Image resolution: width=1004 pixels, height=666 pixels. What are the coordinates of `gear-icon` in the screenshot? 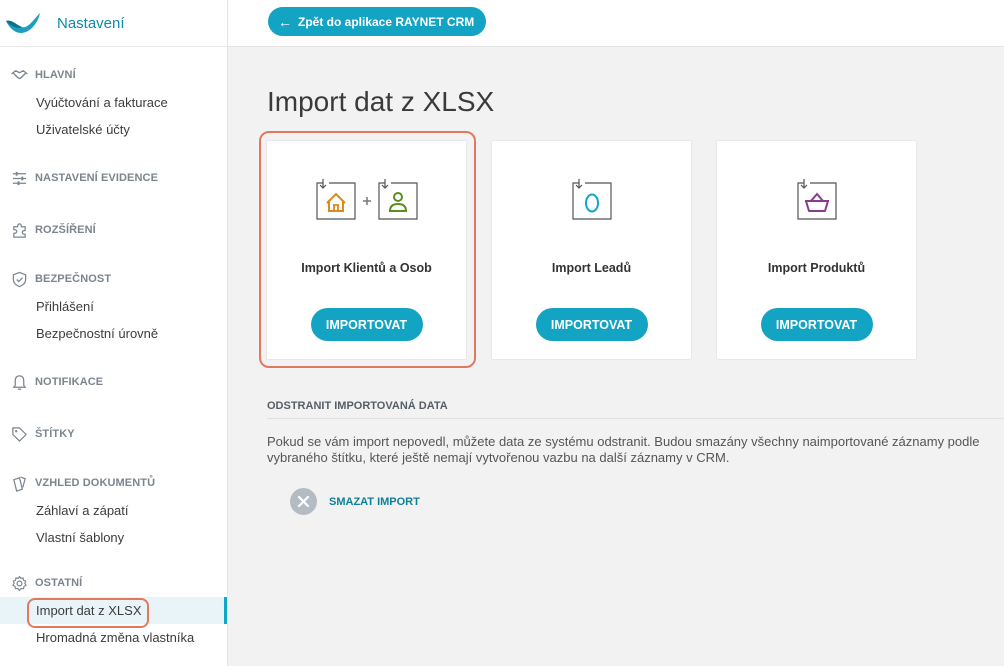 It's located at (19, 583).